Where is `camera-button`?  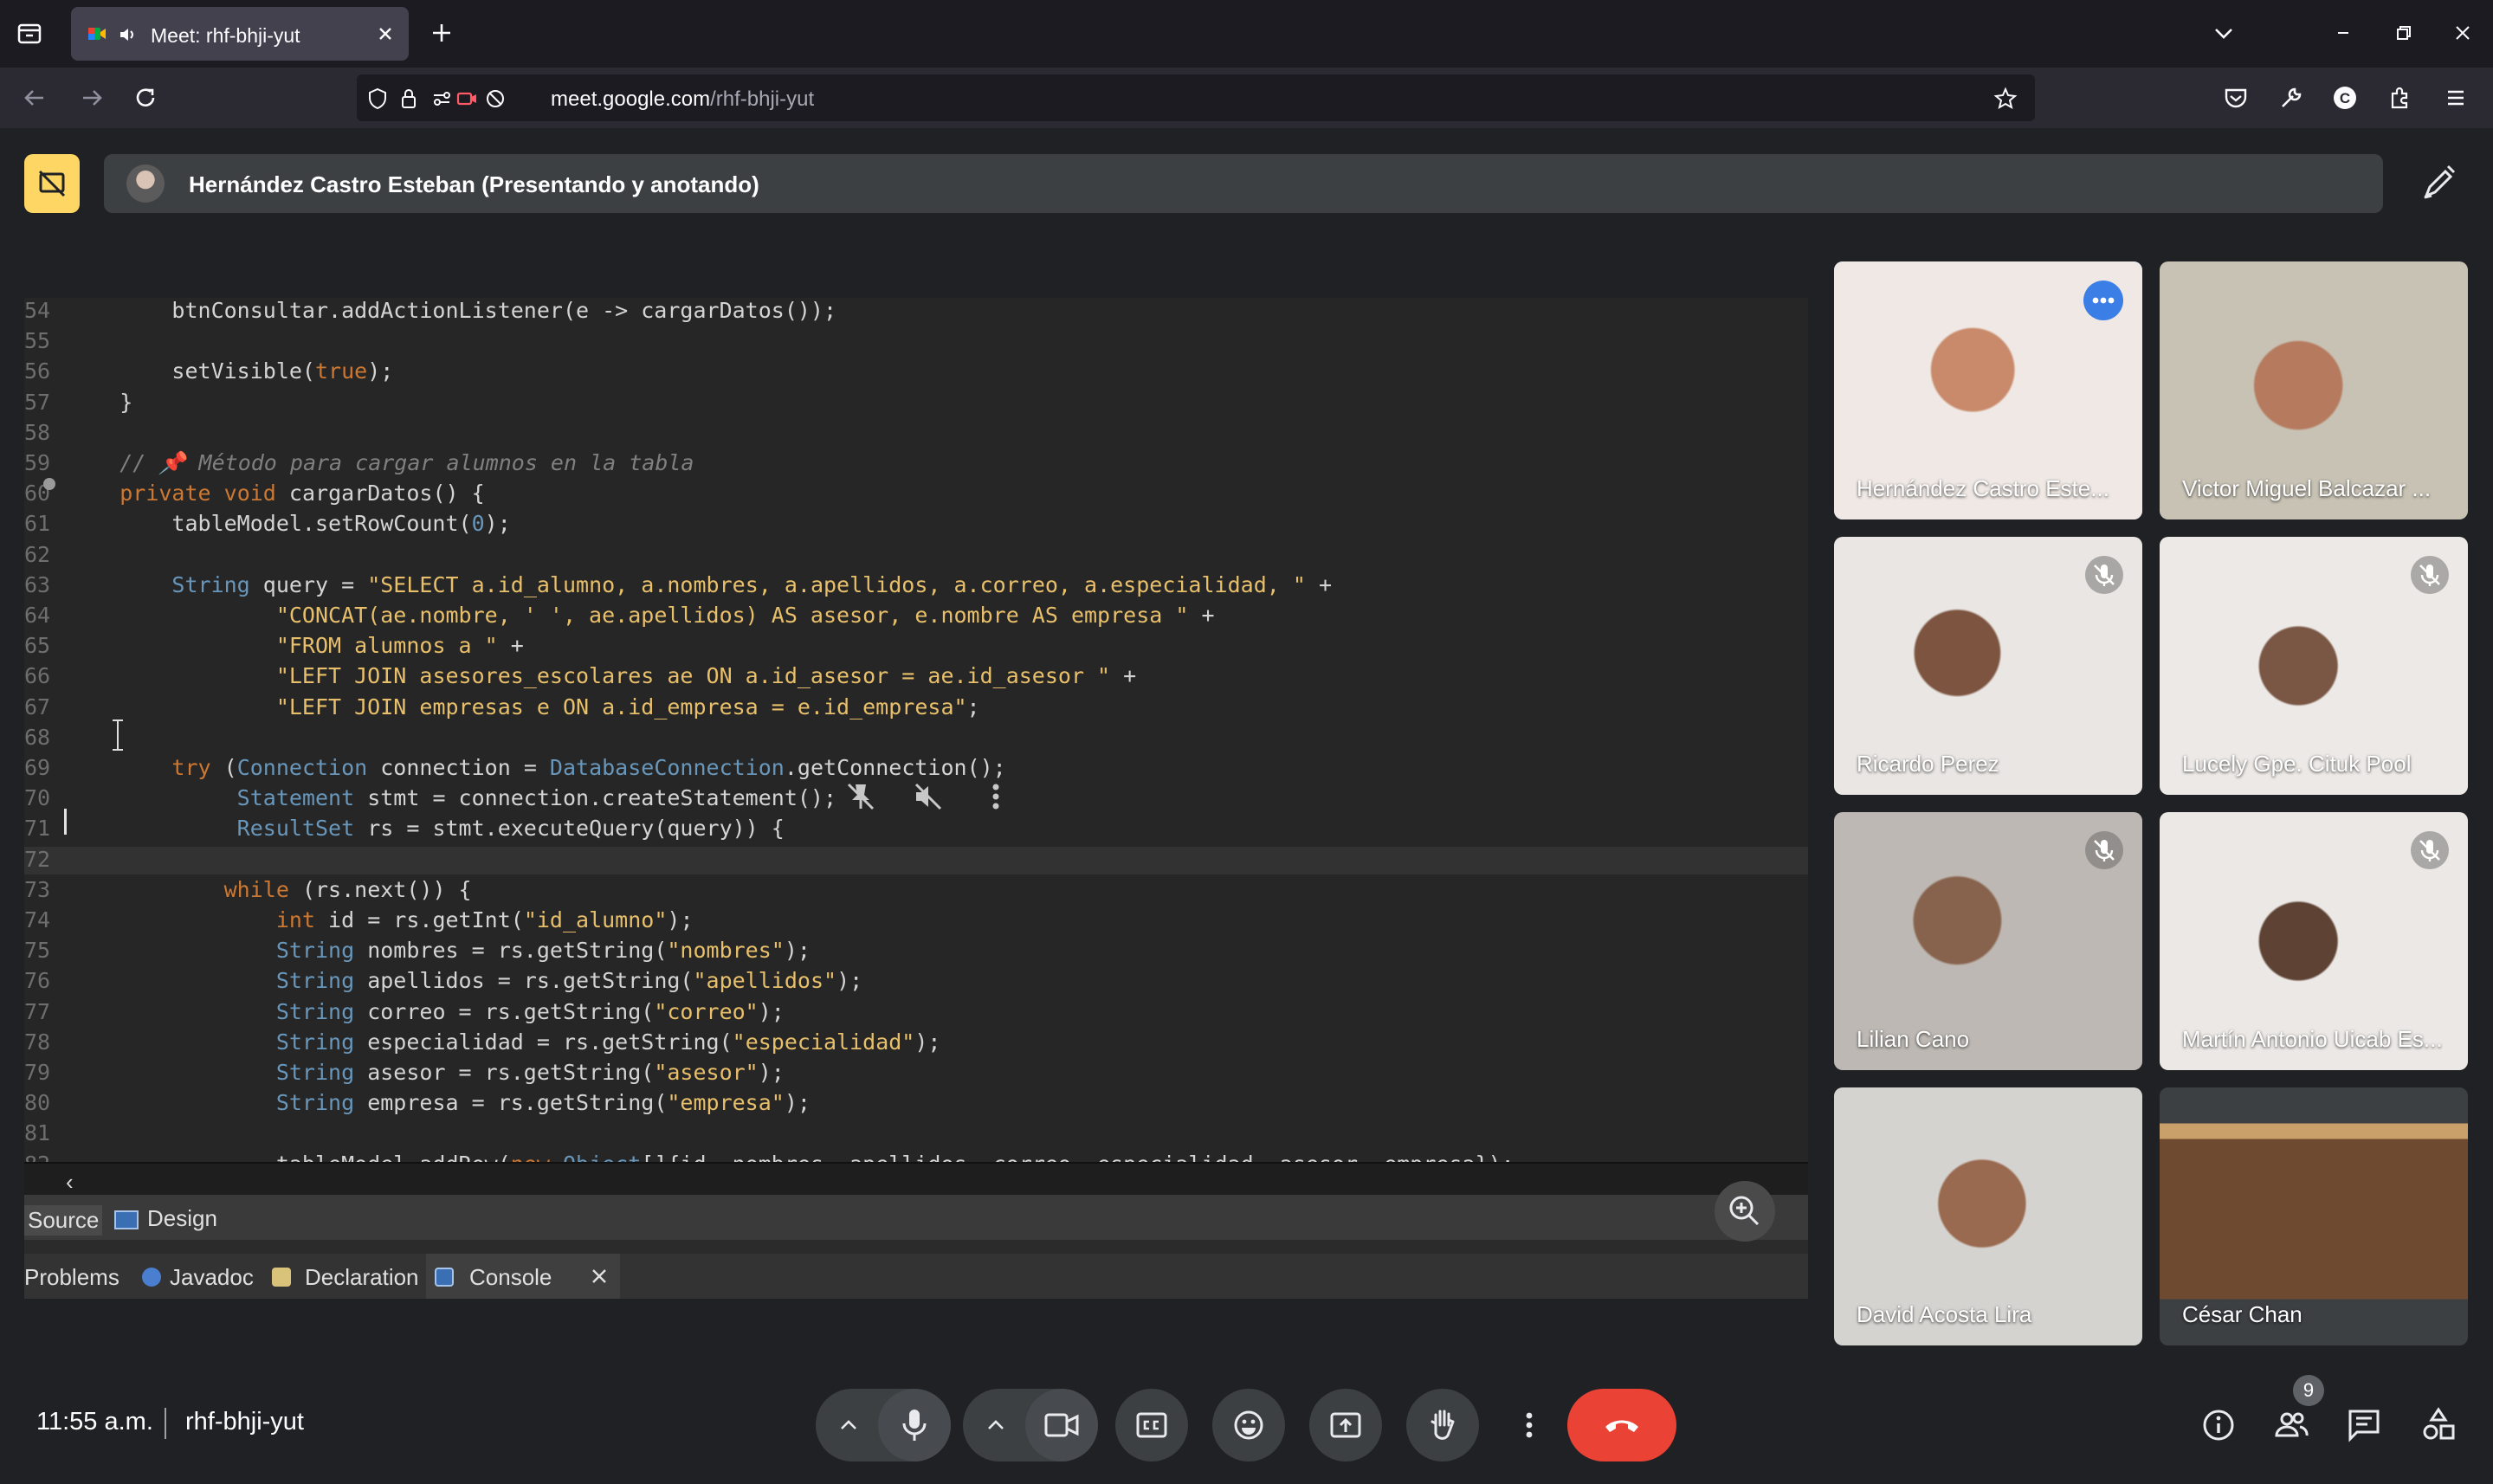
camera-button is located at coordinates (1062, 1425).